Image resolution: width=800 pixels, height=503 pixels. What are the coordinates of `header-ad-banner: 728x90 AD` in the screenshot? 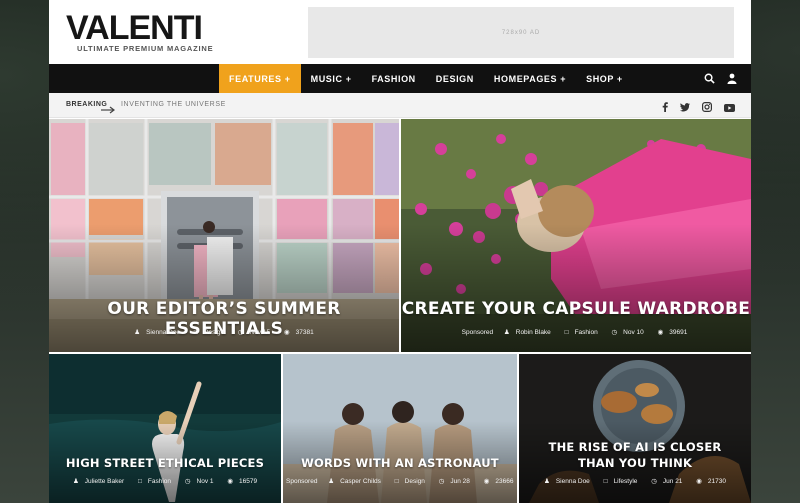 It's located at (521, 32).